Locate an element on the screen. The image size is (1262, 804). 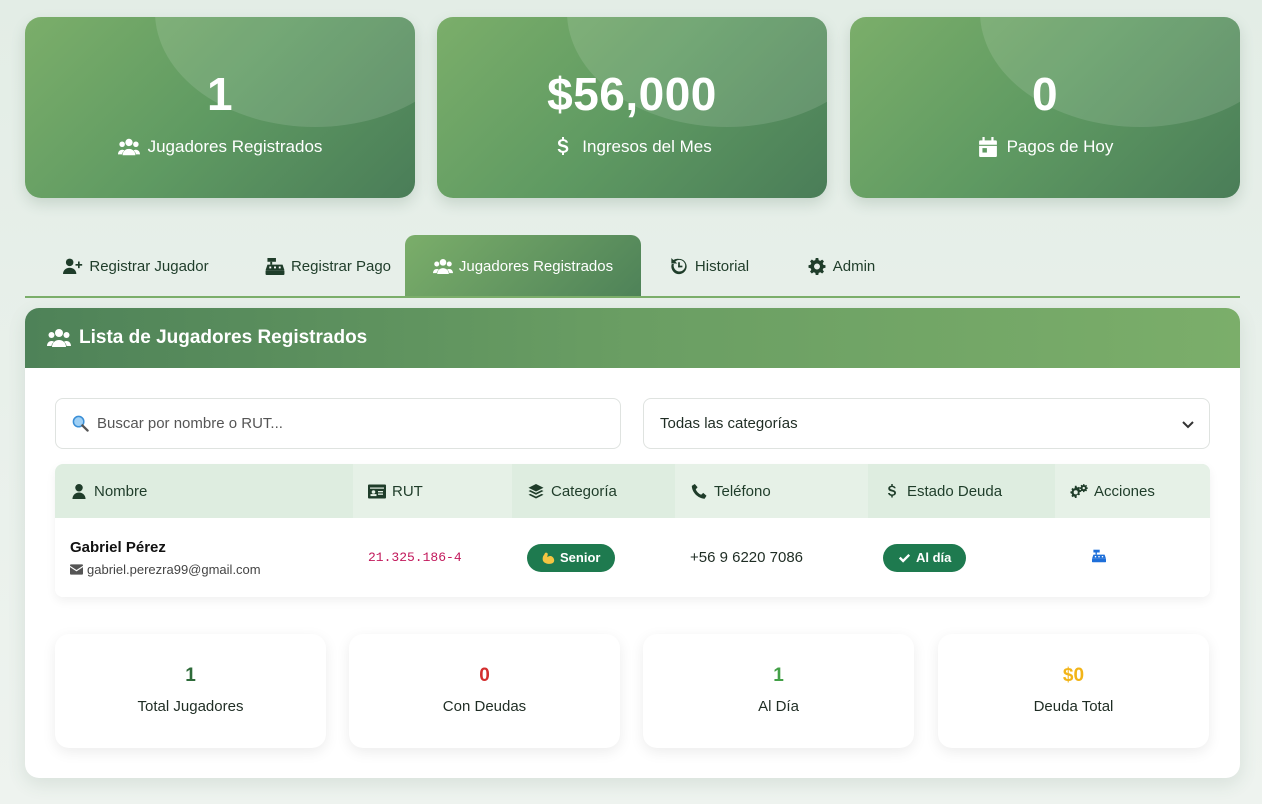
register-payment-button is located at coordinates (1099, 558).